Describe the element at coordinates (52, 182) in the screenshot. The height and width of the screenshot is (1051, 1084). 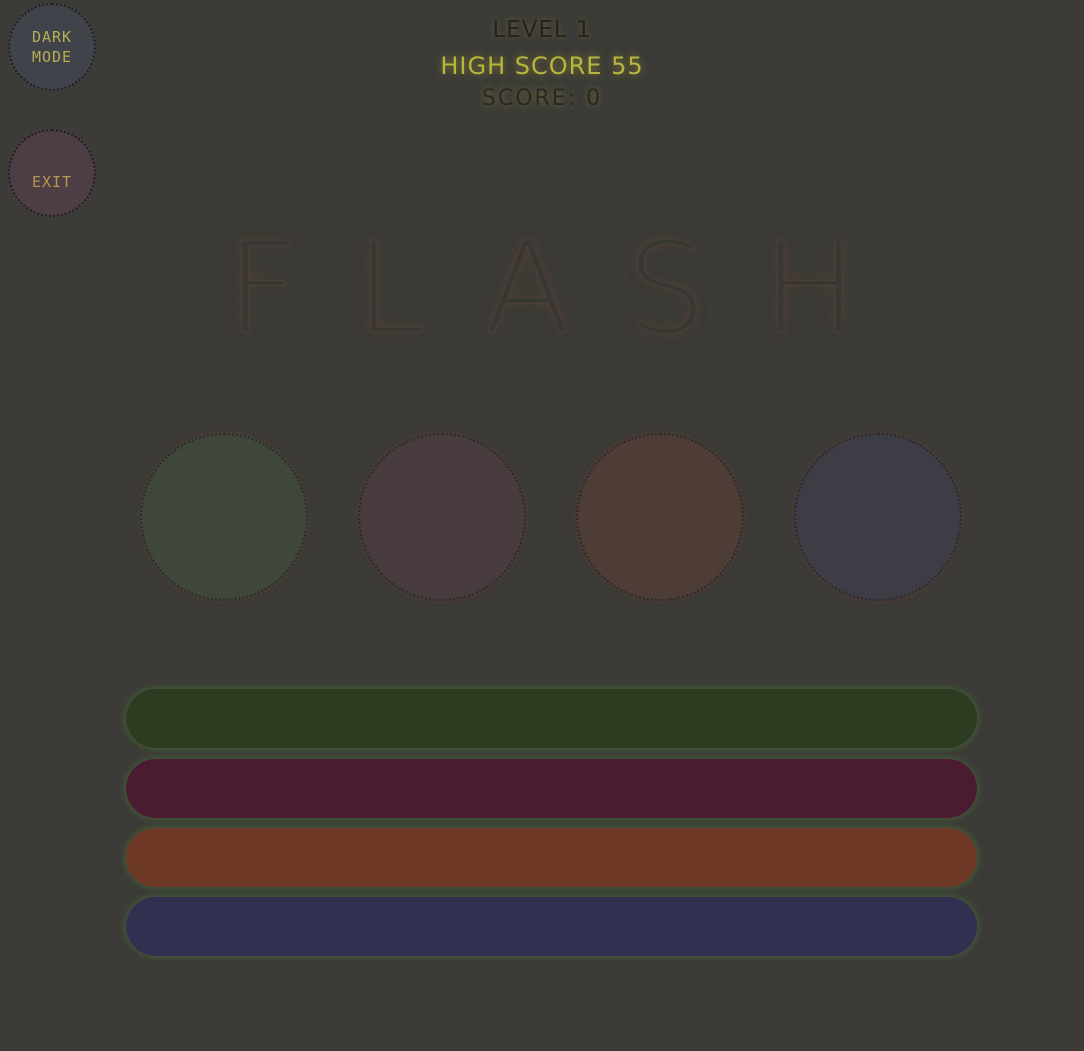
I see `exit-label: EXIT` at that location.